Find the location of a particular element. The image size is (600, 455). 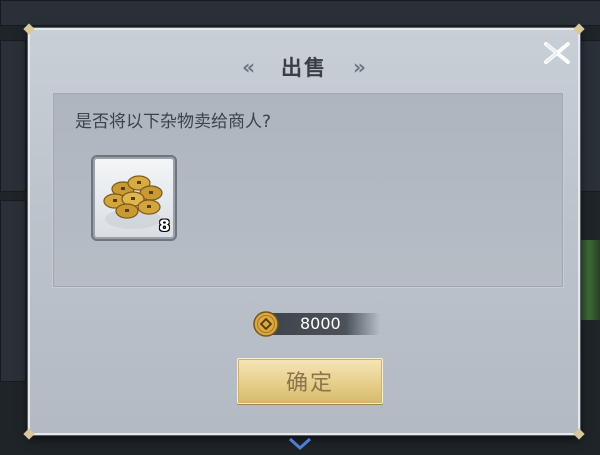

background-decoration is located at coordinates (589, 280).